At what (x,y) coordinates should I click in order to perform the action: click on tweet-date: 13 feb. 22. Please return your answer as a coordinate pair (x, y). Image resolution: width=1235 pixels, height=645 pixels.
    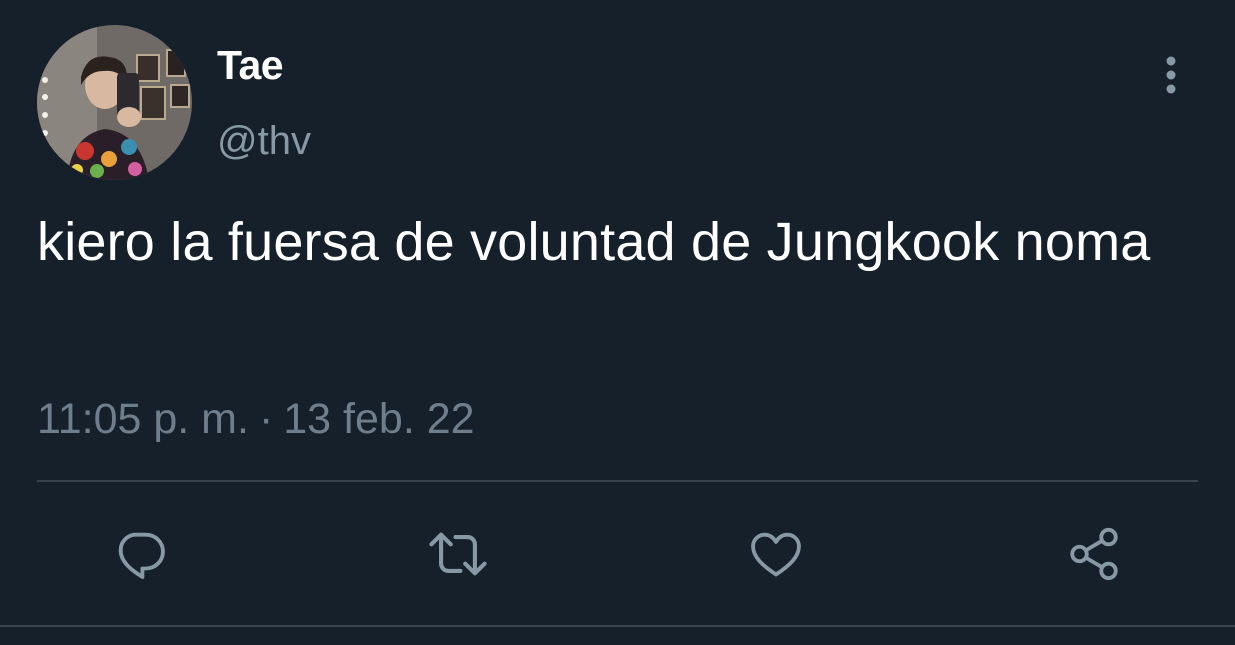
    Looking at the image, I should click on (379, 419).